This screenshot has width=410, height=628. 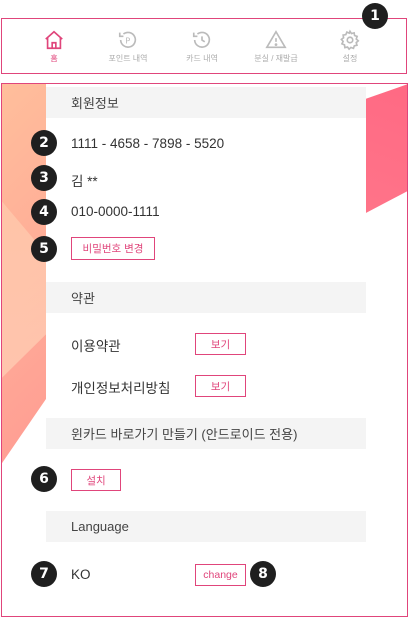 What do you see at coordinates (276, 58) in the screenshot?
I see `nav-lost-reissue-label: 분실 / 재발급` at bounding box center [276, 58].